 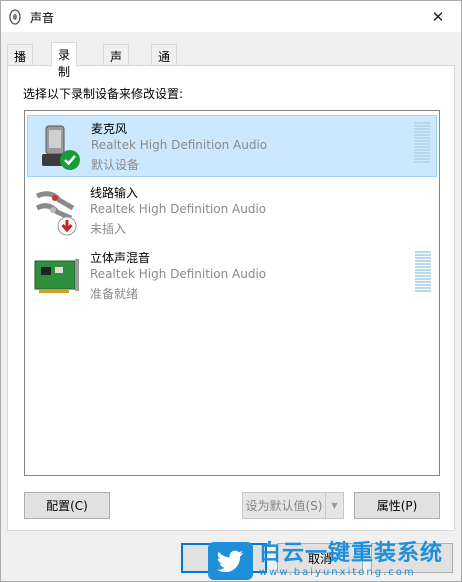 What do you see at coordinates (231, 16) in the screenshot?
I see `title-bar: 声音 ✕` at bounding box center [231, 16].